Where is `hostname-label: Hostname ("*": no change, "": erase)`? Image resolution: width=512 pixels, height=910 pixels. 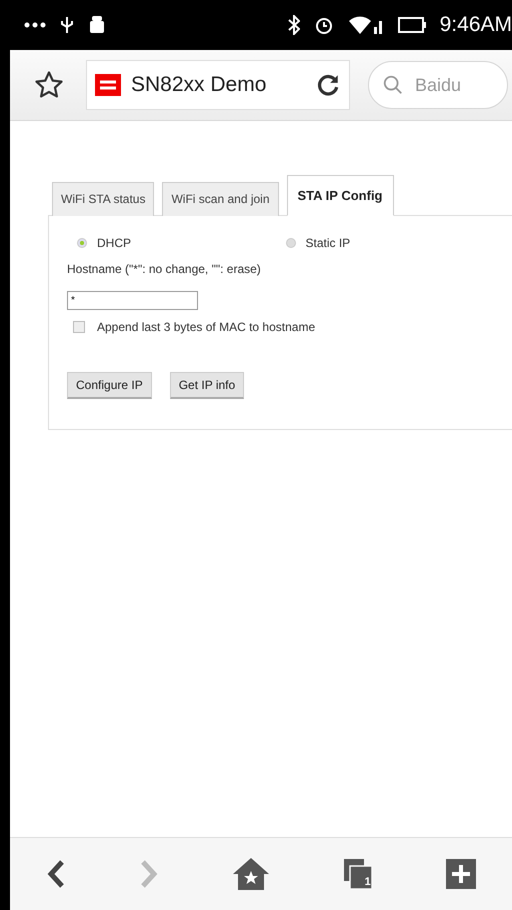
hostname-label: Hostname ("*": no change, "": erase) is located at coordinates (164, 269).